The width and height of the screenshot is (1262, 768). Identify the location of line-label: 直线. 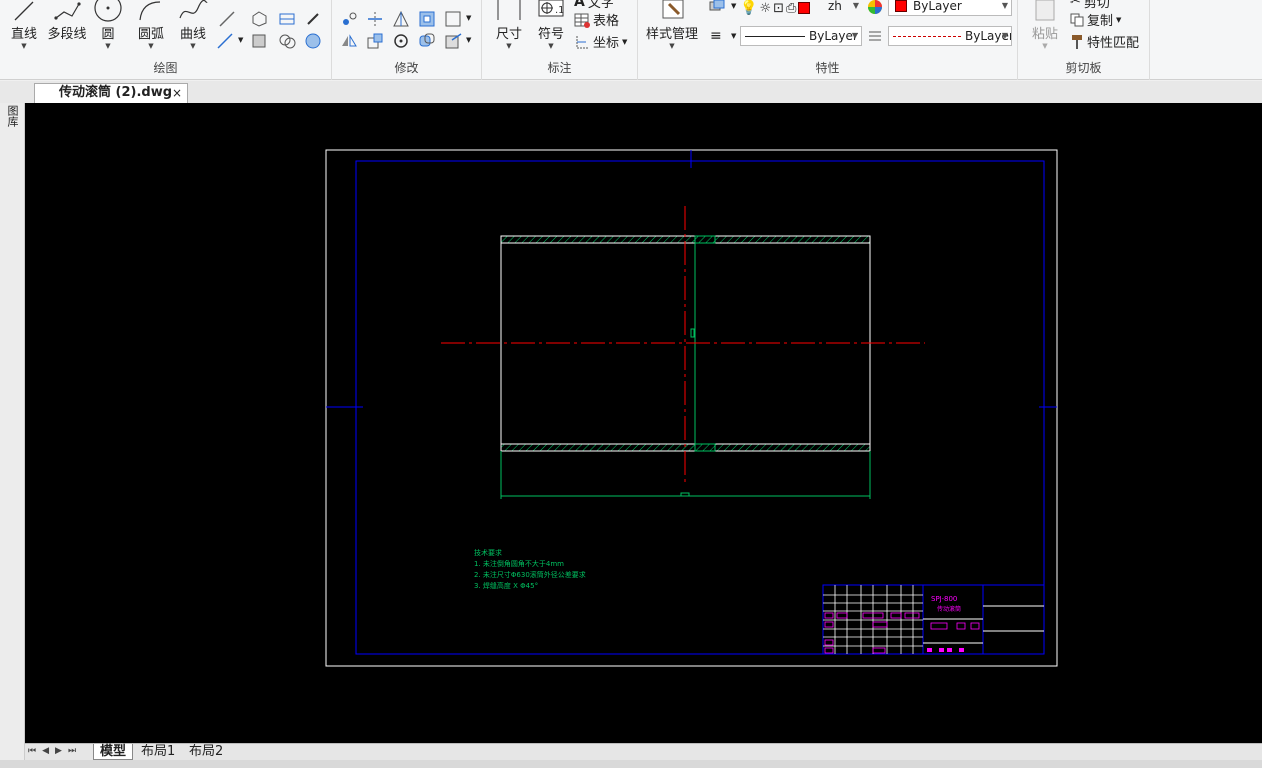
(23, 34).